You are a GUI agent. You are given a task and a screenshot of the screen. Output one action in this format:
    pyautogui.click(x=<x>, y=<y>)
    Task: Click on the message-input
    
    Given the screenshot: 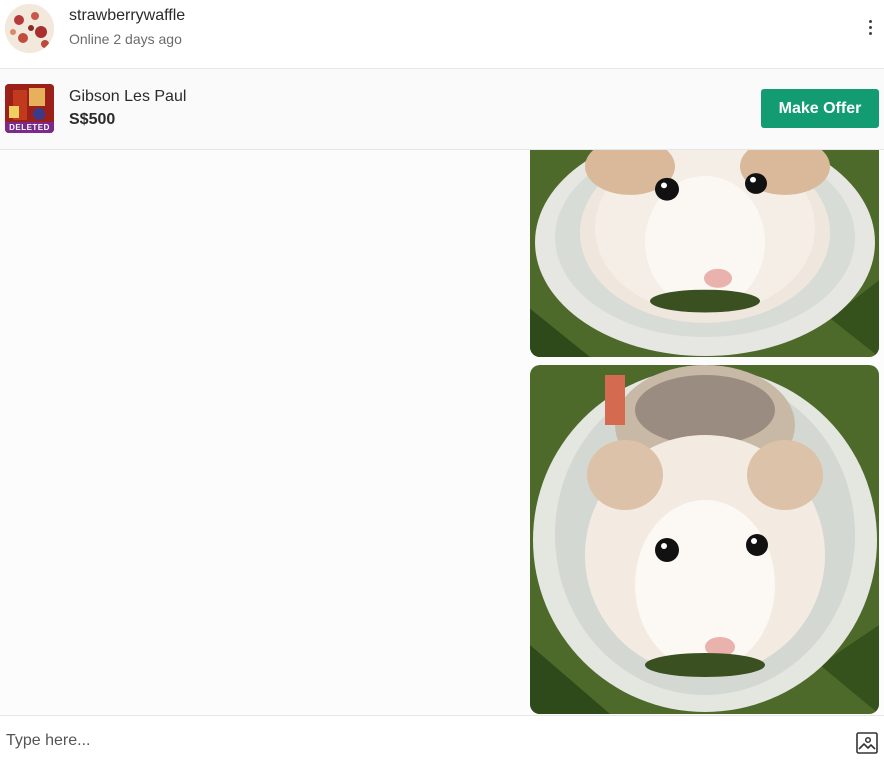 What is the action you would take?
    pyautogui.click(x=420, y=741)
    